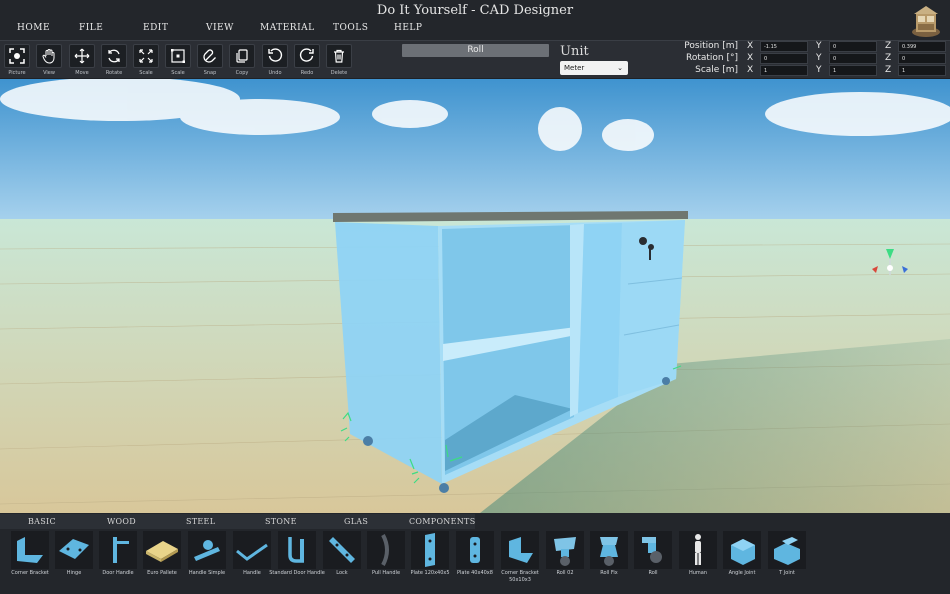 This screenshot has width=950, height=594. I want to click on picture-icon, so click(17, 56).